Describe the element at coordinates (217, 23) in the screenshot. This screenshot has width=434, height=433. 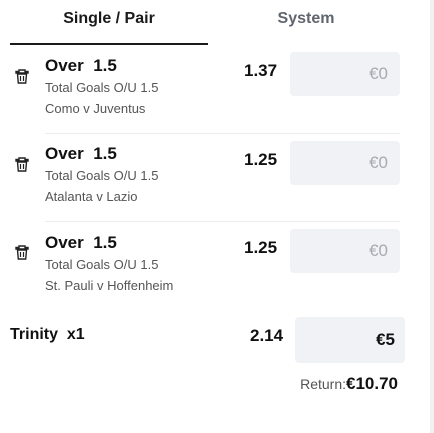
I see `bet-type-tabs: Single / Pair System` at that location.